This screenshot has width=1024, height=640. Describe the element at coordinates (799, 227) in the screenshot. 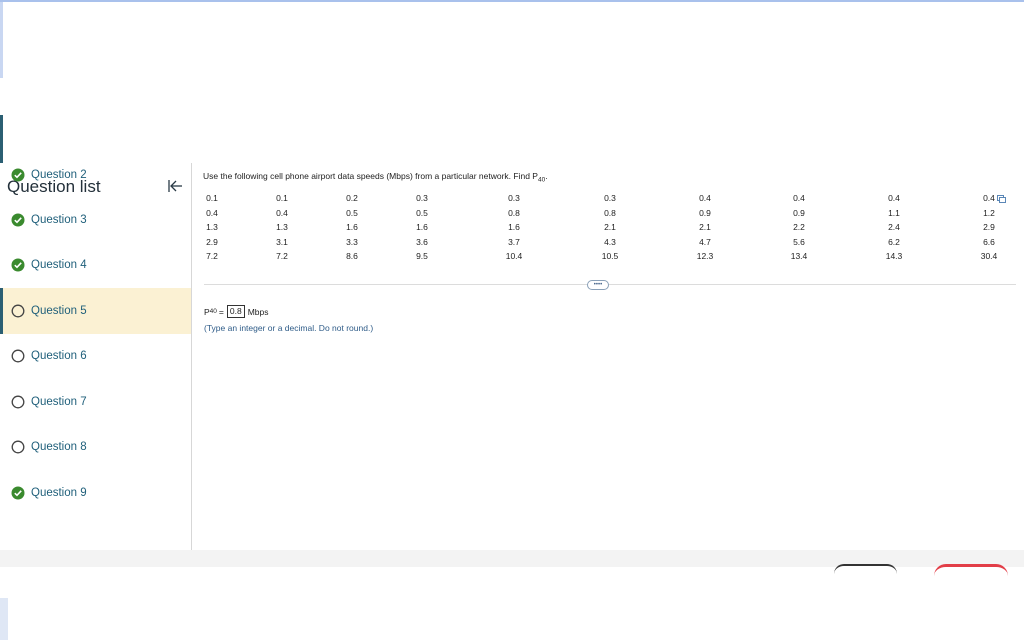

I see `table-cell: 2.2` at that location.